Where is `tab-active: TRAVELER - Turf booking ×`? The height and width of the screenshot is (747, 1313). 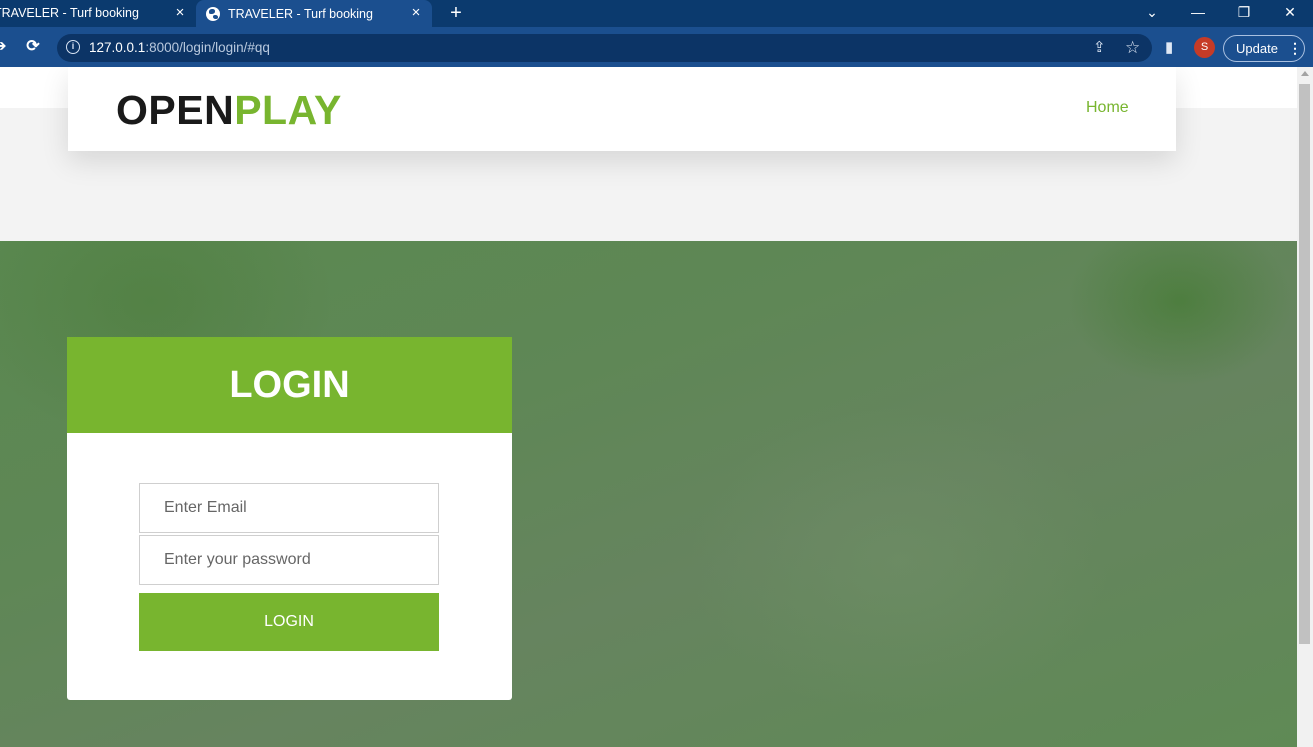
tab-active: TRAVELER - Turf booking × is located at coordinates (314, 13).